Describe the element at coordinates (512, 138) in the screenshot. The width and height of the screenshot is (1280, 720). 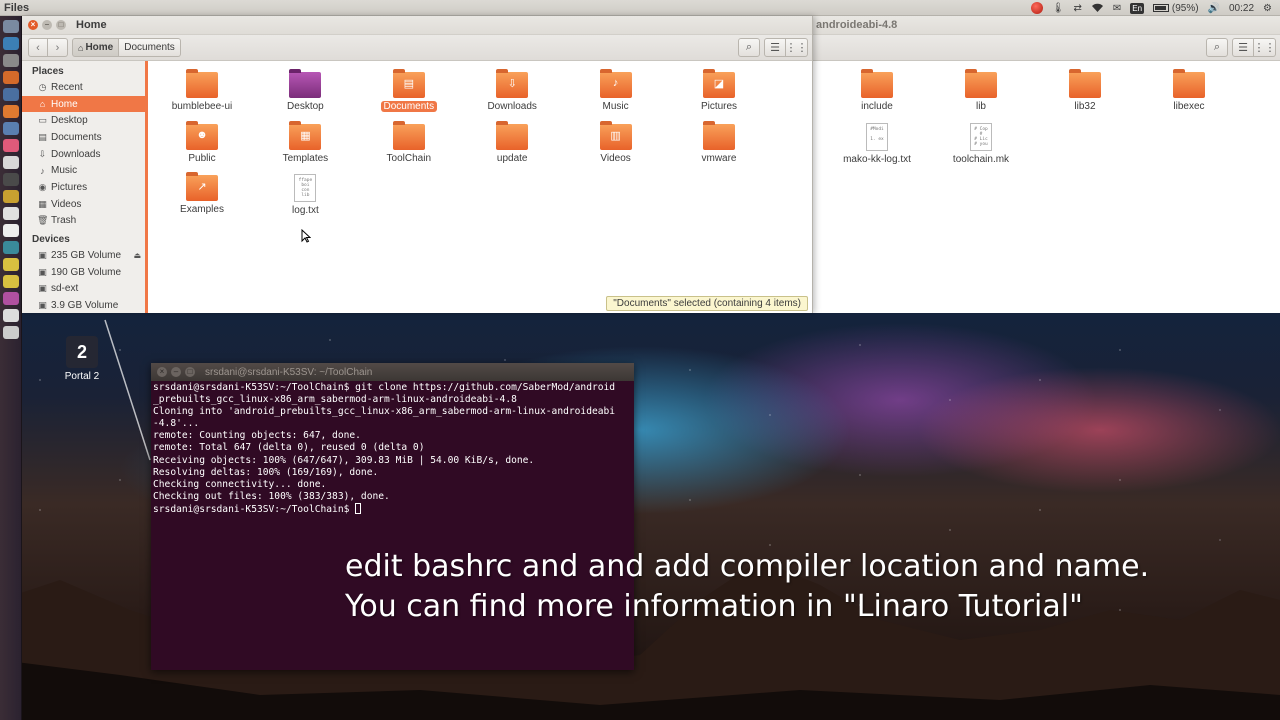
I see `folder-item: update` at that location.